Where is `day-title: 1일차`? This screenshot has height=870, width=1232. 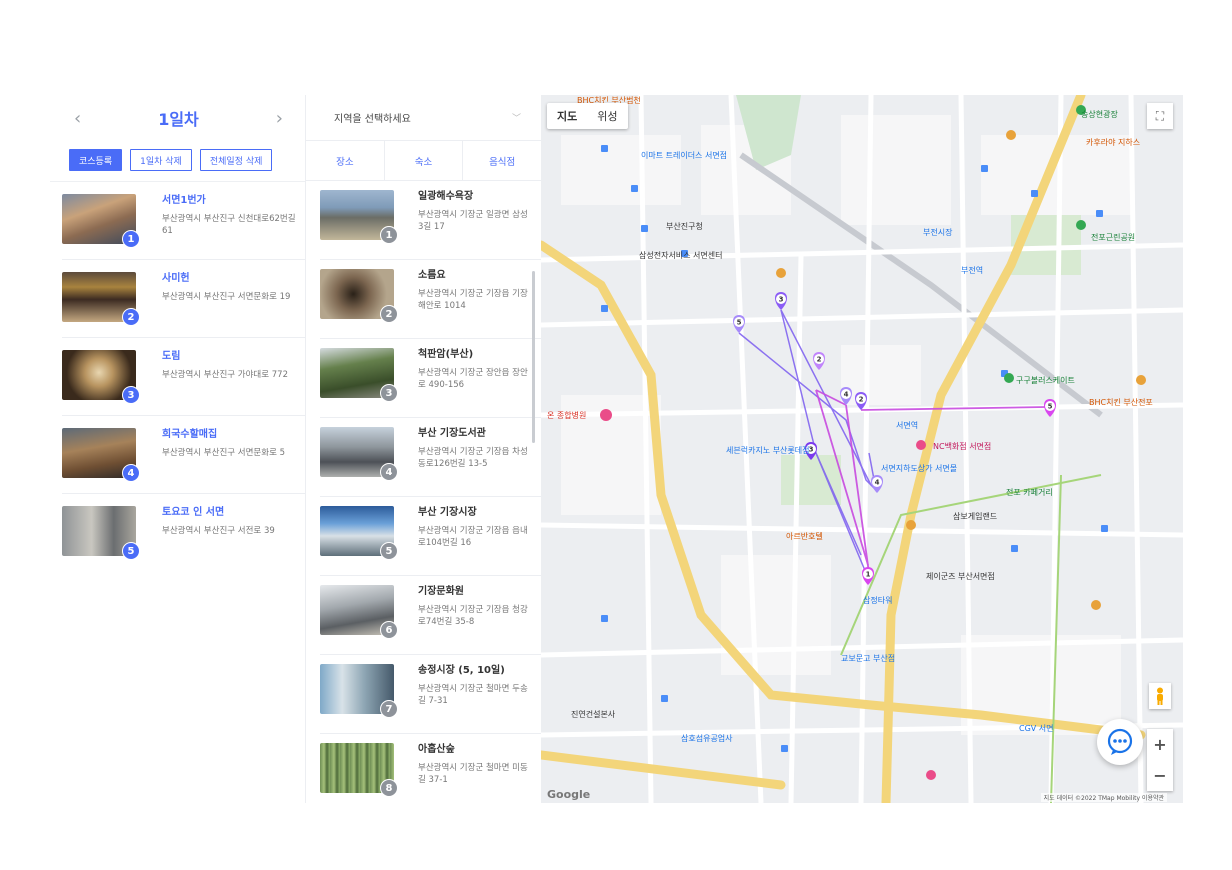 day-title: 1일차 is located at coordinates (178, 119).